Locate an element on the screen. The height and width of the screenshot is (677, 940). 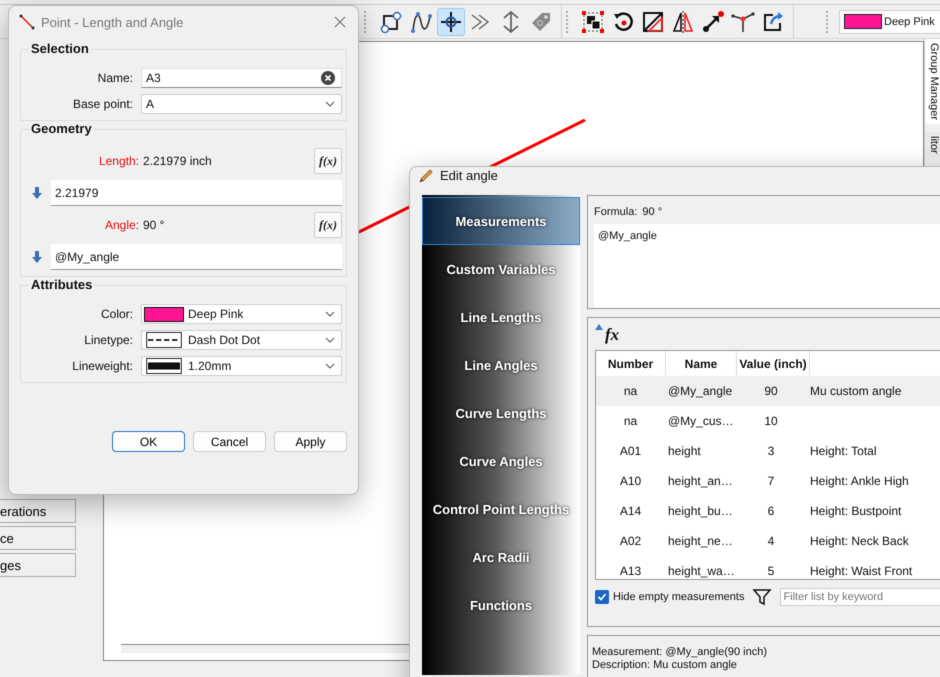
group-heading: Geometry is located at coordinates (61, 128).